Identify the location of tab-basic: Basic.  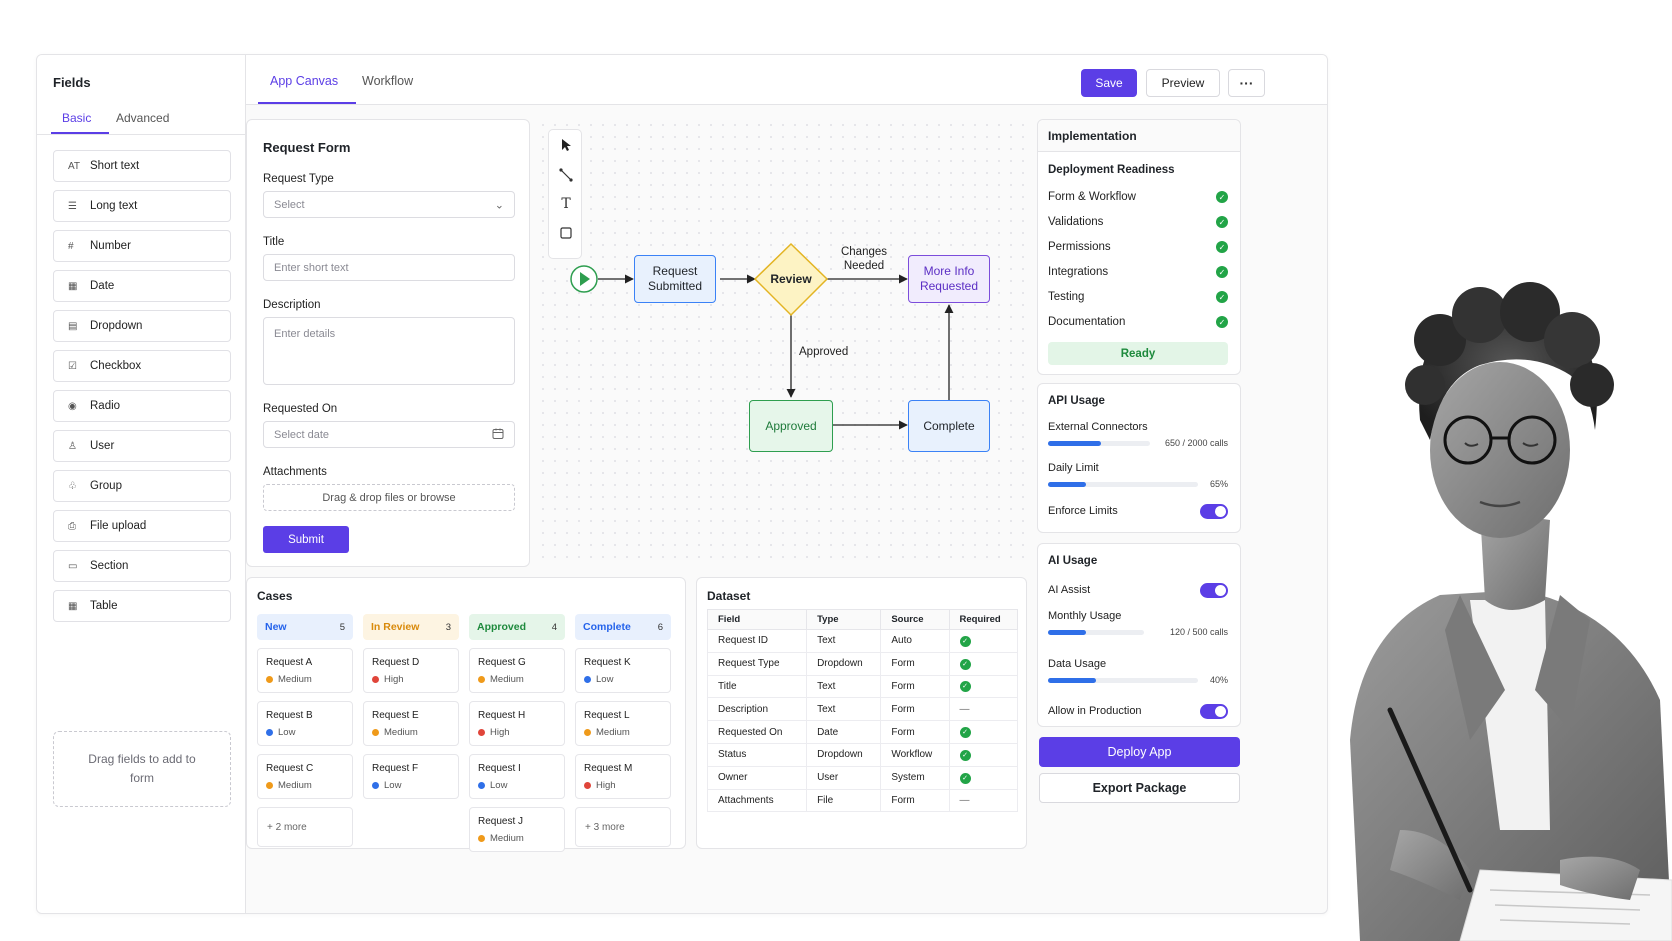
(76, 118).